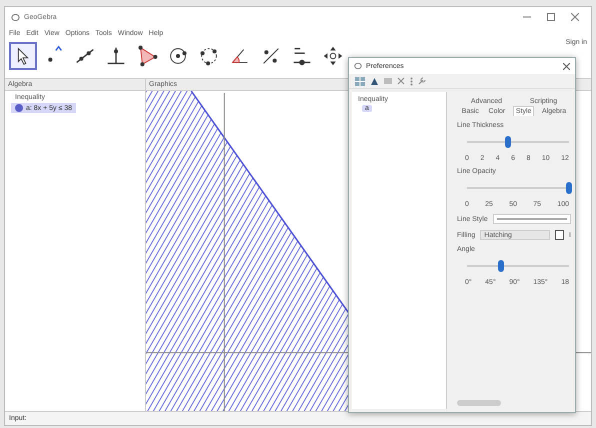  Describe the element at coordinates (374, 81) in the screenshot. I see `shapes-icon` at that location.